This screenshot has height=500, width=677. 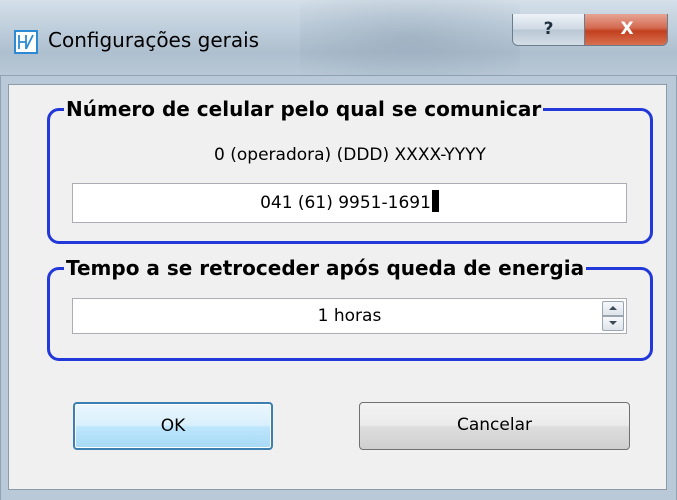 I want to click on spin-up-icon, so click(x=613, y=308).